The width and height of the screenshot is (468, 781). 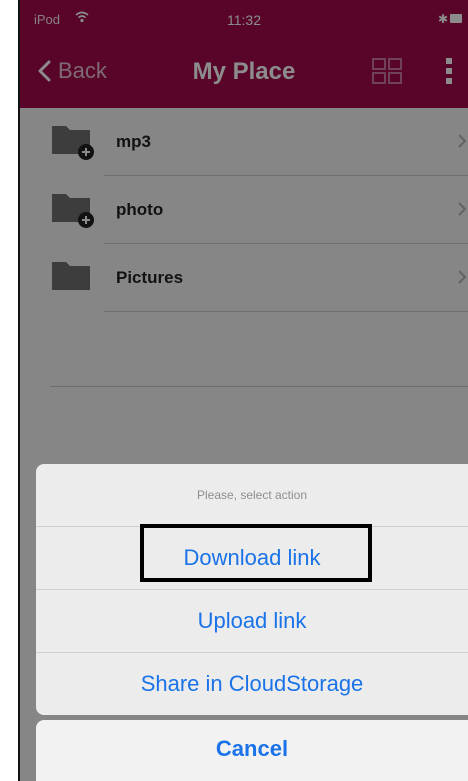 I want to click on highlight-box, so click(x=256, y=553).